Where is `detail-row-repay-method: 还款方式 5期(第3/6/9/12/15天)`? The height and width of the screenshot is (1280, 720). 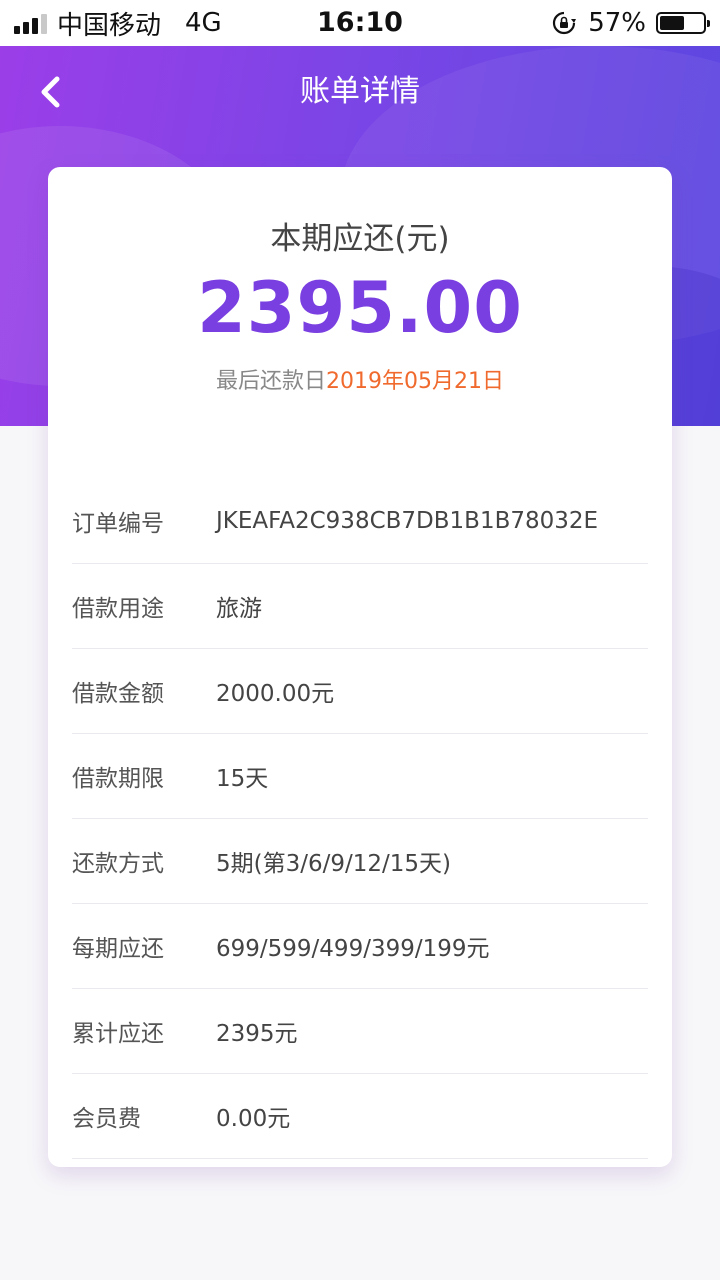 detail-row-repay-method: 还款方式 5期(第3/6/9/12/15天) is located at coordinates (360, 861).